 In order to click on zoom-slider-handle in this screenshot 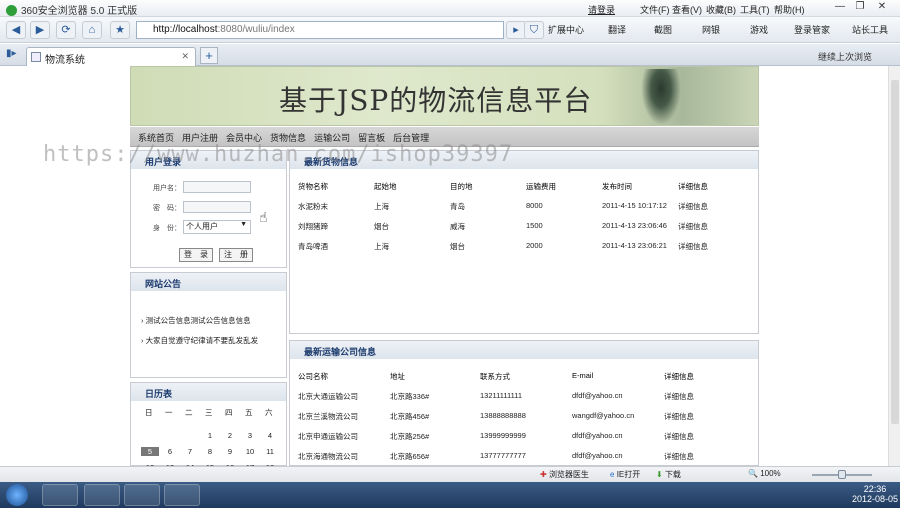, I will do `click(842, 474)`.